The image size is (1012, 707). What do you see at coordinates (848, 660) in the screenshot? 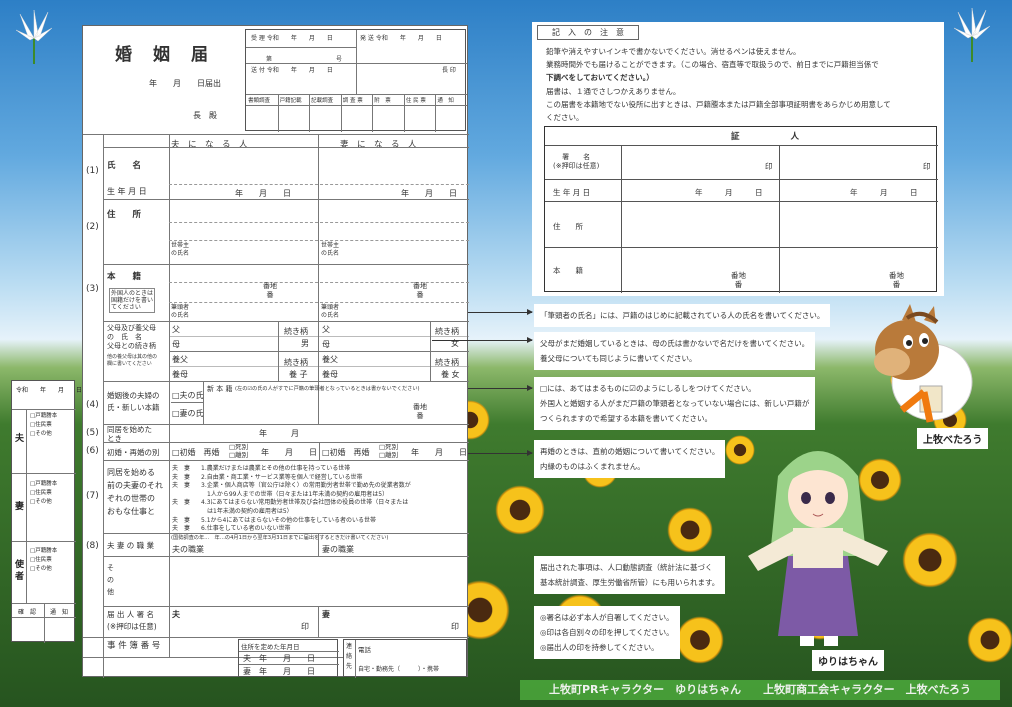
I see `girl-character-name: ゆりはちゃん` at bounding box center [848, 660].